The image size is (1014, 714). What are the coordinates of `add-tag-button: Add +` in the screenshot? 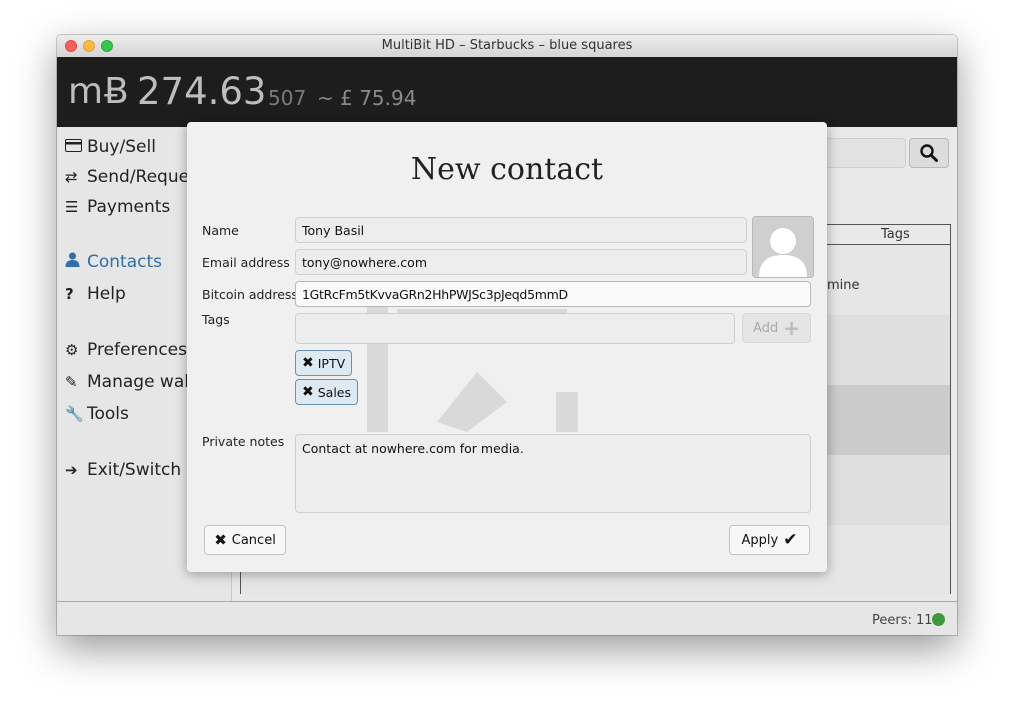 It's located at (776, 328).